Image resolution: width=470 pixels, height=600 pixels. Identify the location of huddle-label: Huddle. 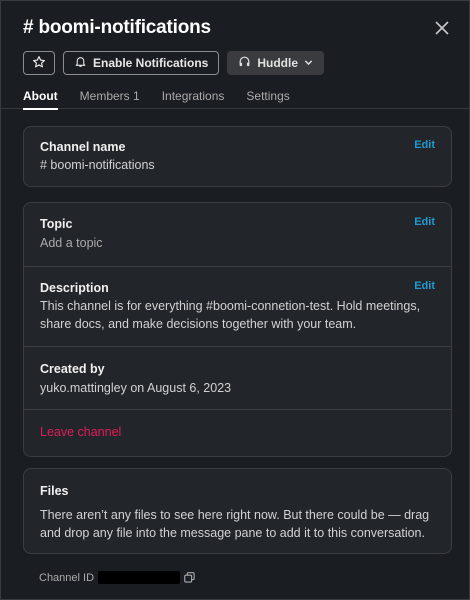
(278, 63).